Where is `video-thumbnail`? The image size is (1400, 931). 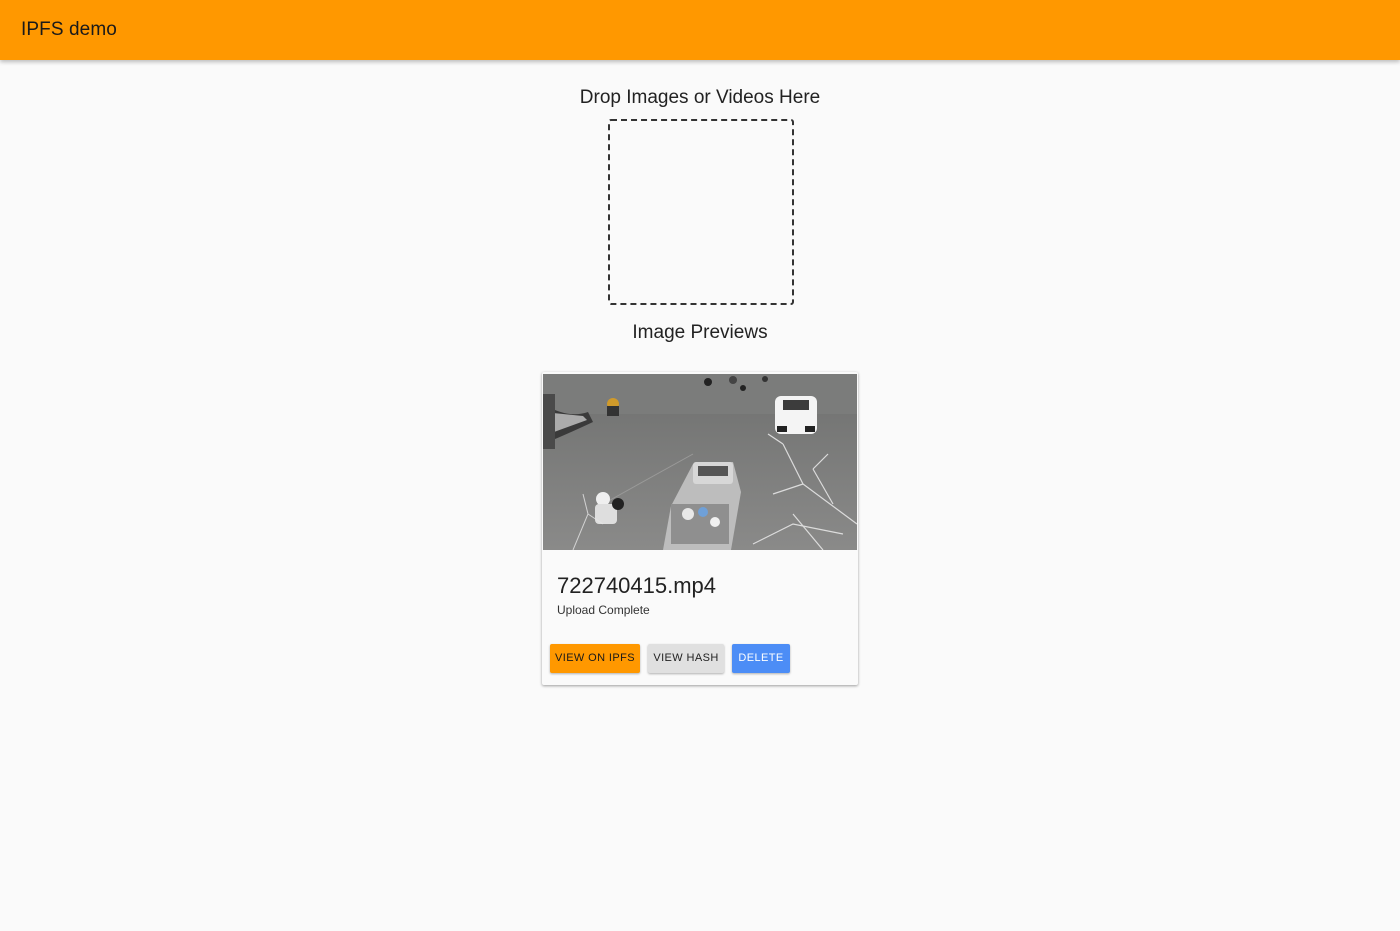 video-thumbnail is located at coordinates (700, 462).